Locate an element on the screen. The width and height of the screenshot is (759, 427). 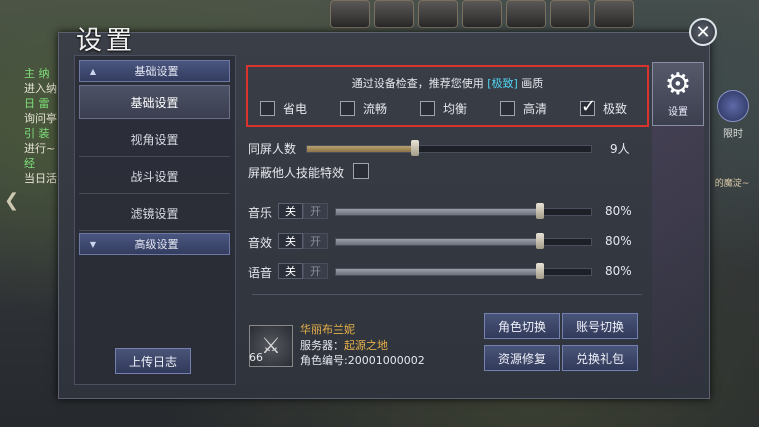
sidebar-item-basic: 基础设置 is located at coordinates (154, 102).